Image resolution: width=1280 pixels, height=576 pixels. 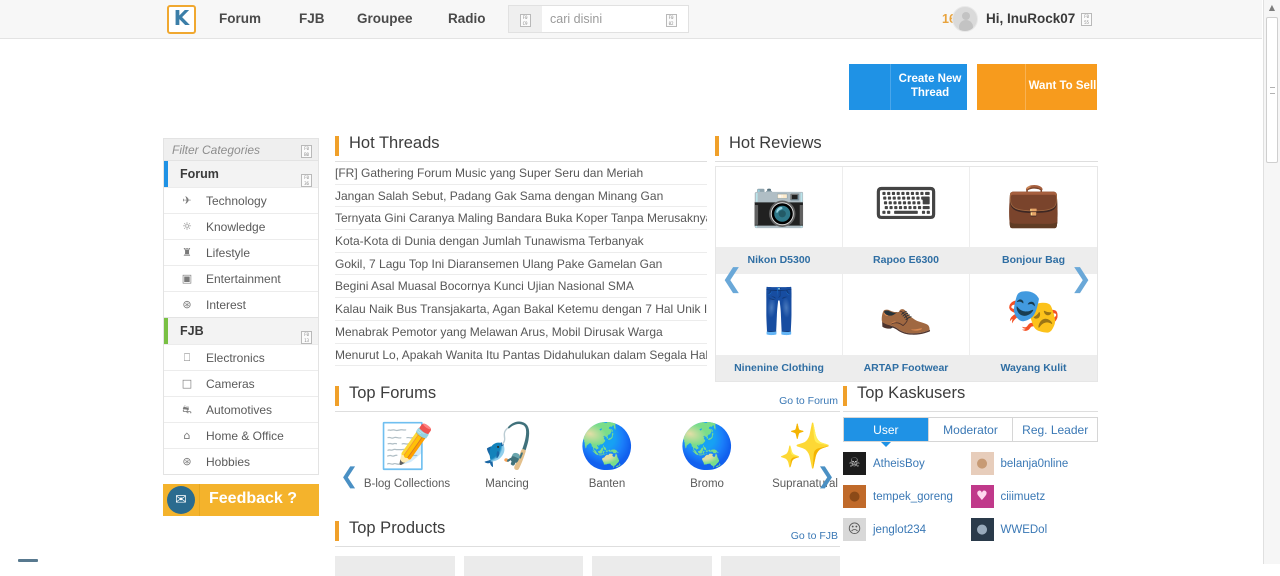 I want to click on sidebar-item-label: Technology, so click(x=236, y=201).